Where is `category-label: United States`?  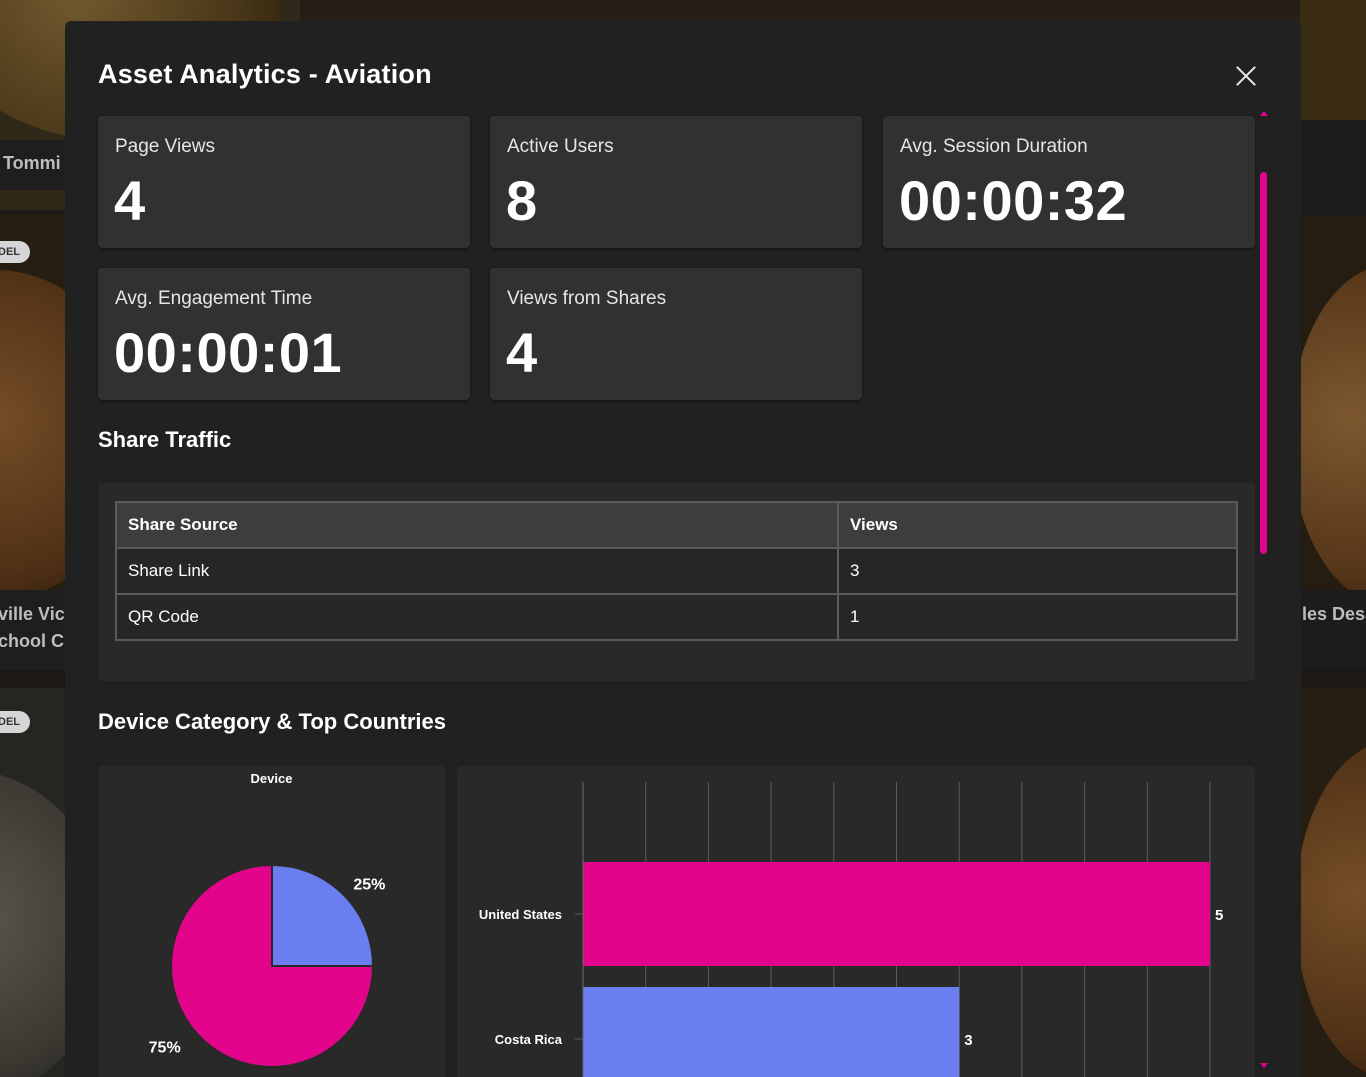 category-label: United States is located at coordinates (520, 914).